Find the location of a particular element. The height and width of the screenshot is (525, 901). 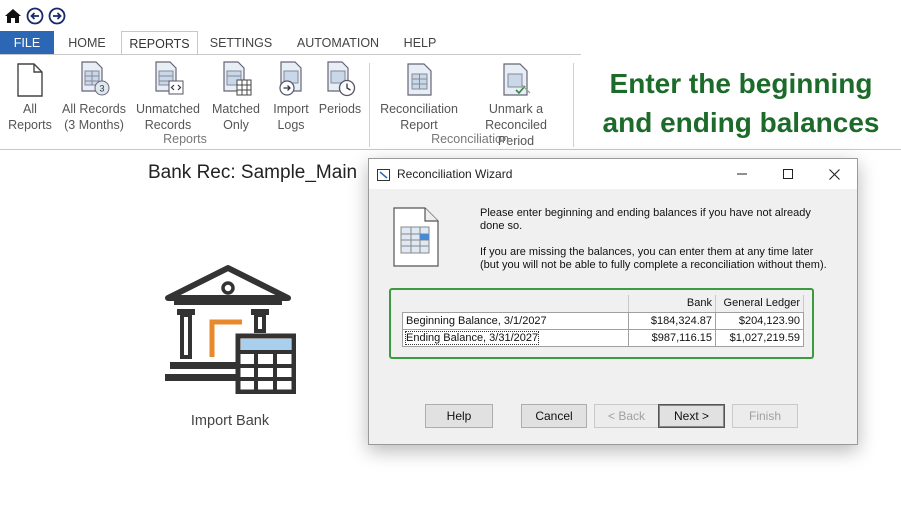

all-records-label-2: (3 Months) is located at coordinates (94, 125).